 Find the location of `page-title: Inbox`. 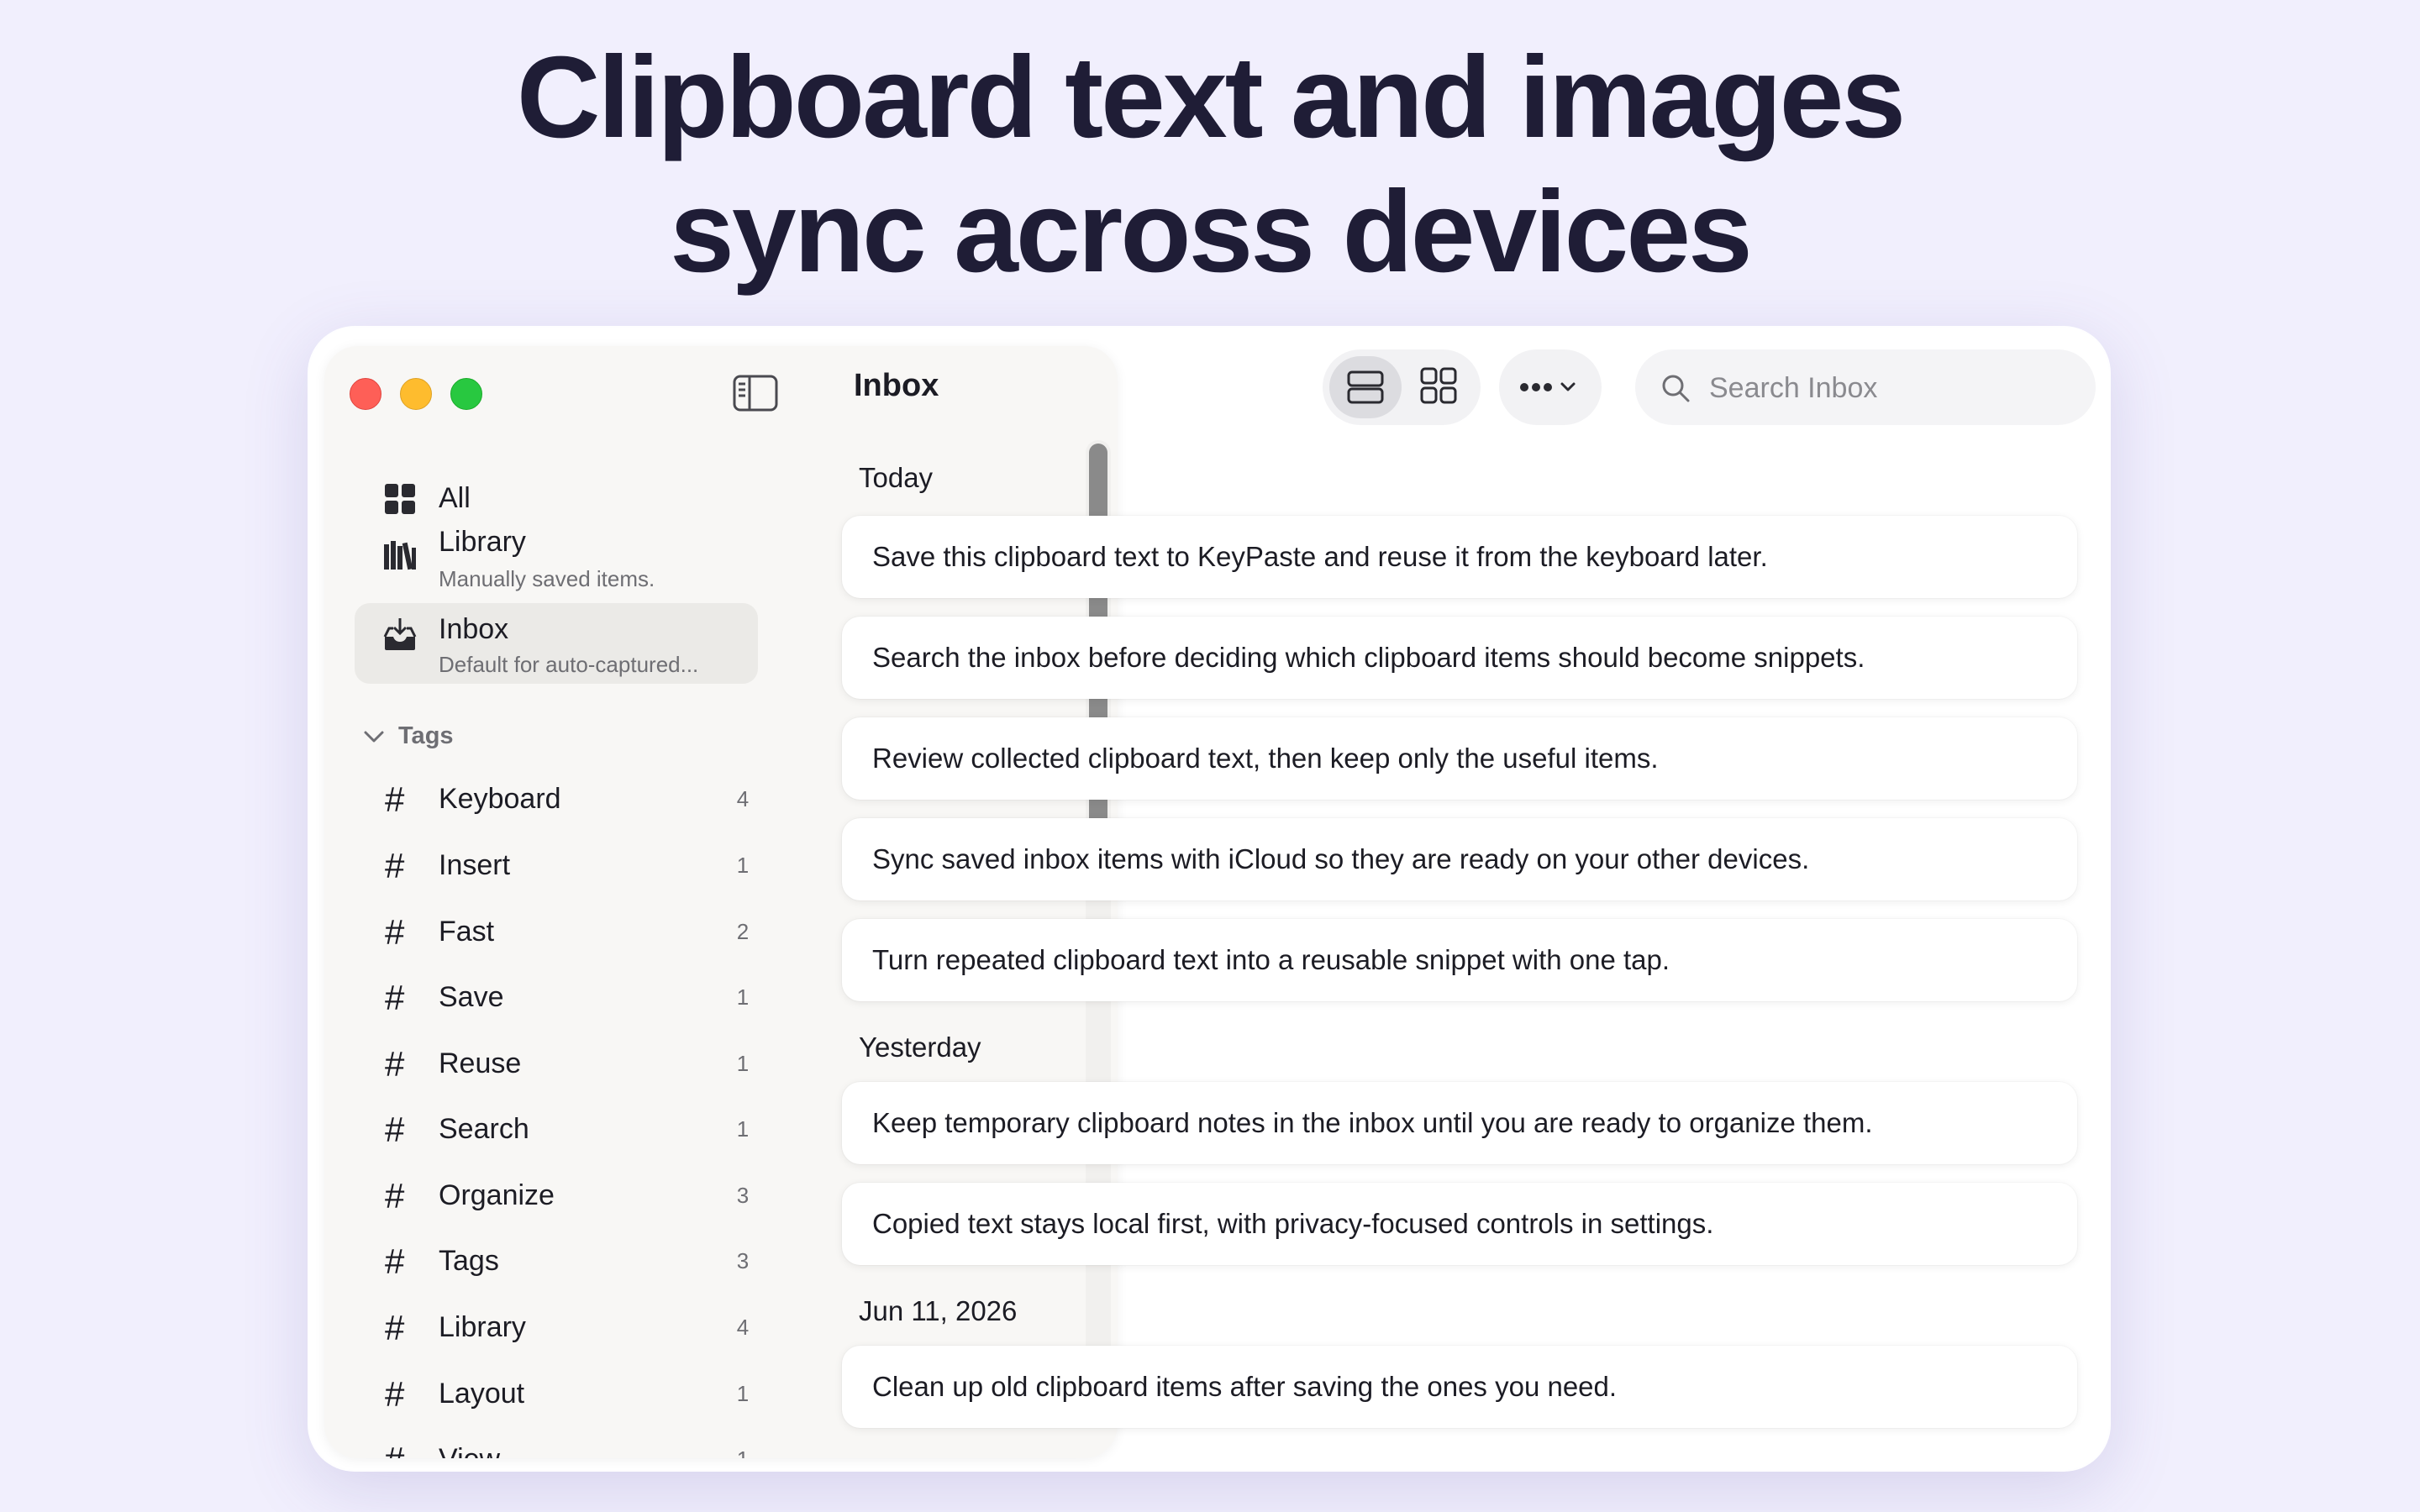

page-title: Inbox is located at coordinates (897, 385).